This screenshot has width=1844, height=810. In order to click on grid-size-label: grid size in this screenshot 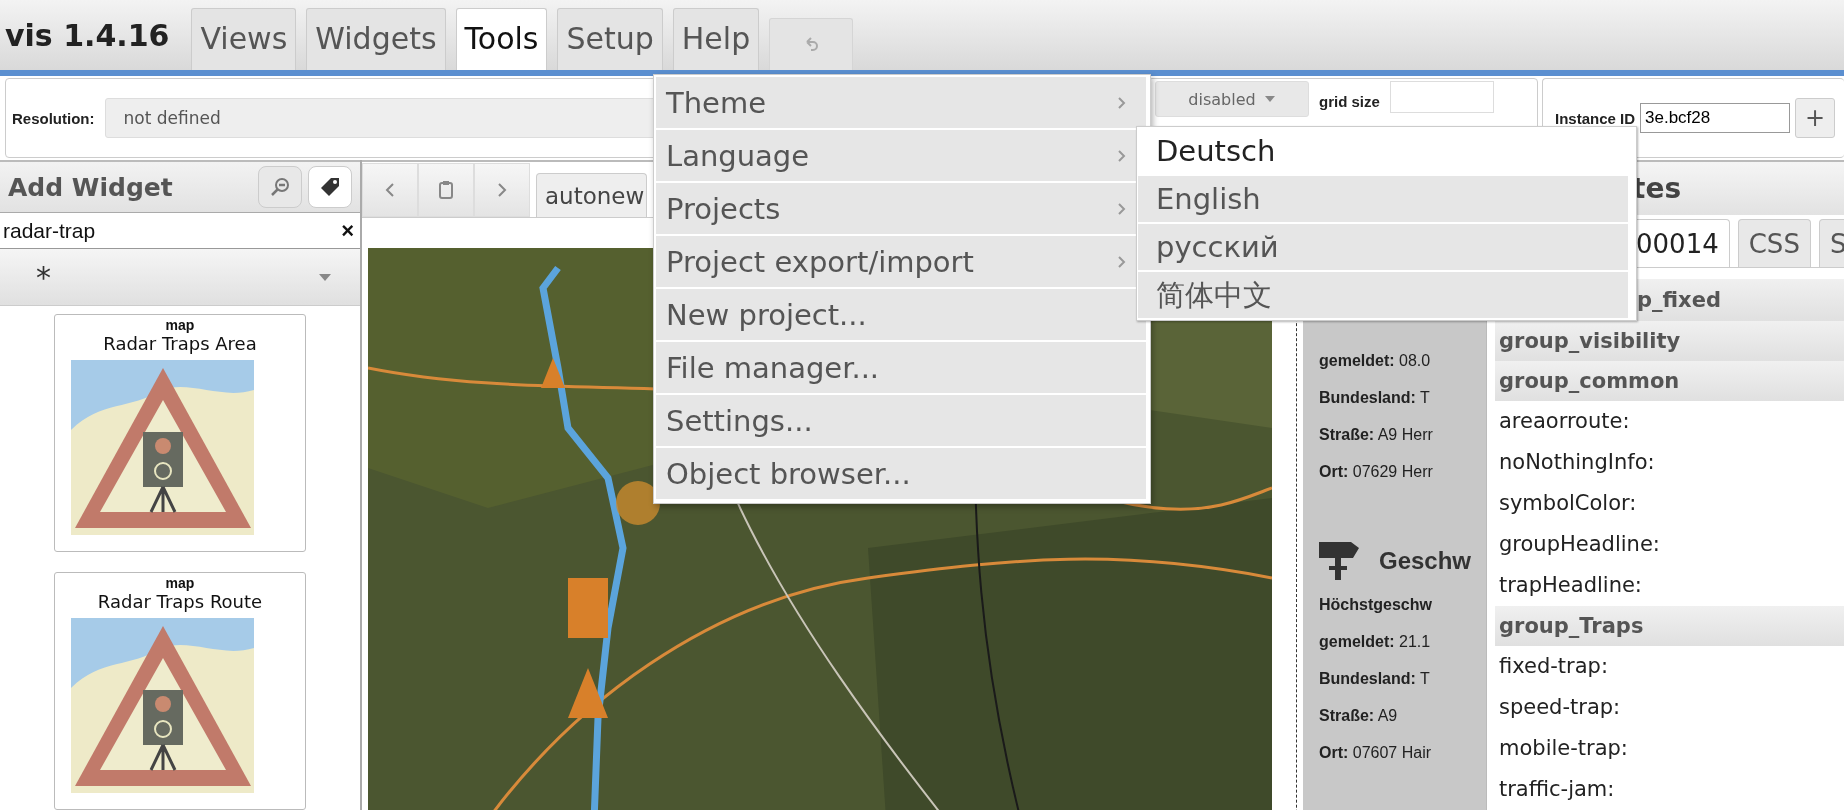, I will do `click(1349, 101)`.